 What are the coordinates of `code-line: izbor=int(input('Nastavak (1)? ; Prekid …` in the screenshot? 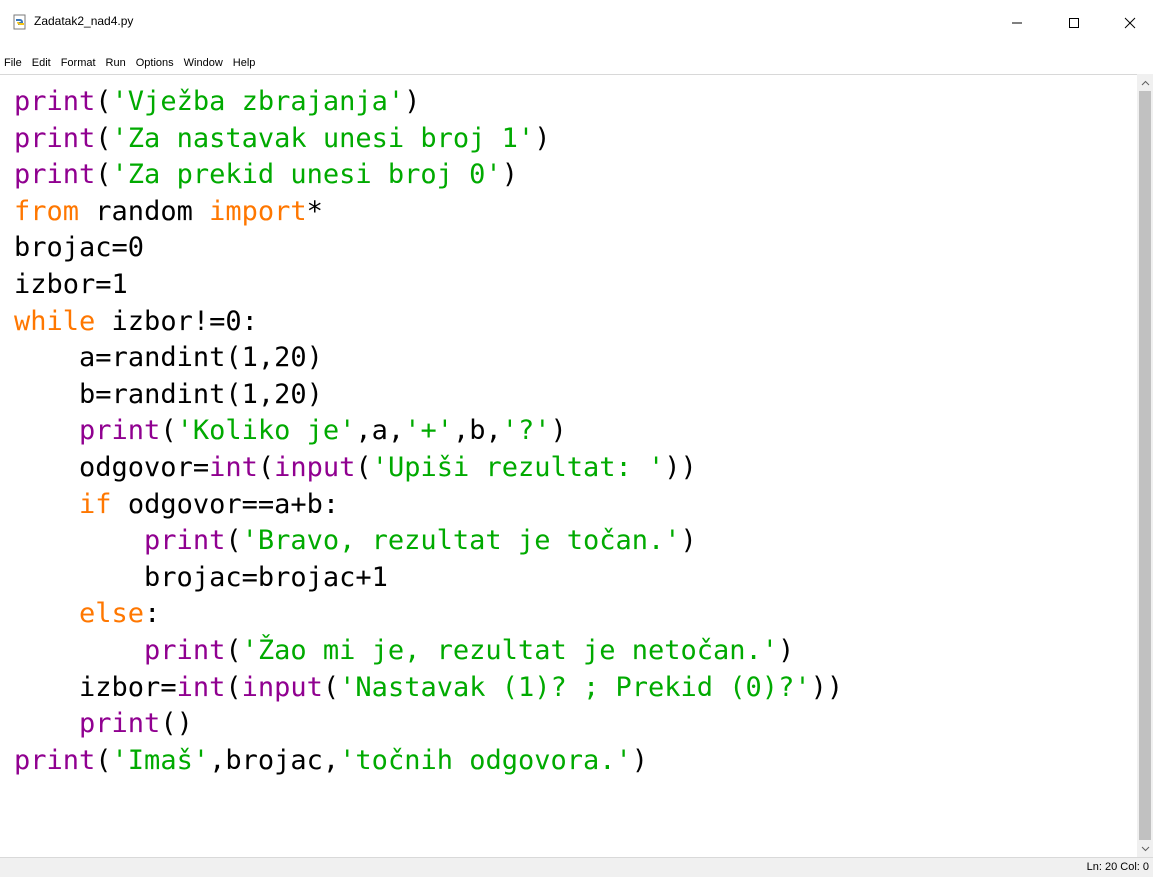 It's located at (428, 688).